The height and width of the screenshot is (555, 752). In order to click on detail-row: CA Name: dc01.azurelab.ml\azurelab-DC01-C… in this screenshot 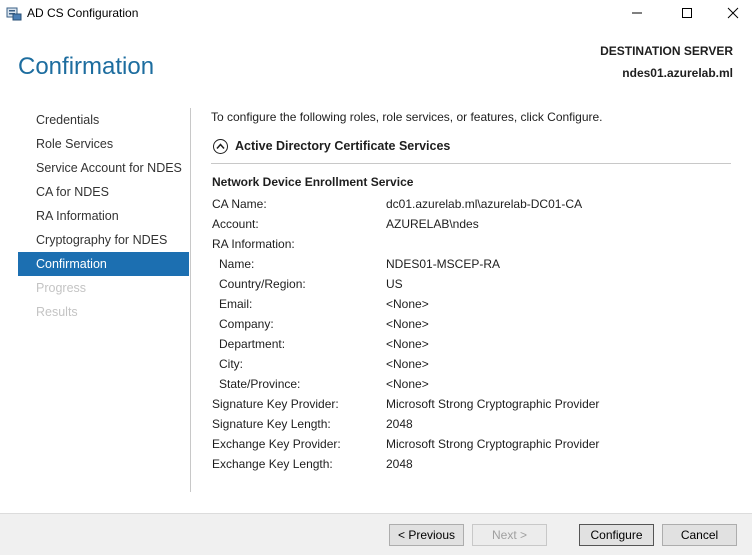, I will do `click(472, 204)`.